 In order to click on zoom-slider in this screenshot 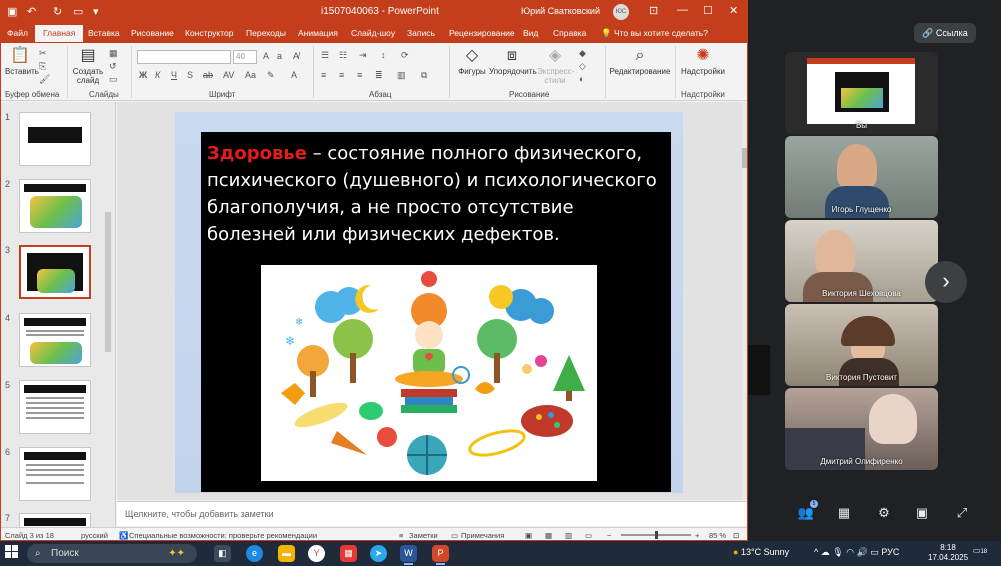, I will do `click(656, 535)`.